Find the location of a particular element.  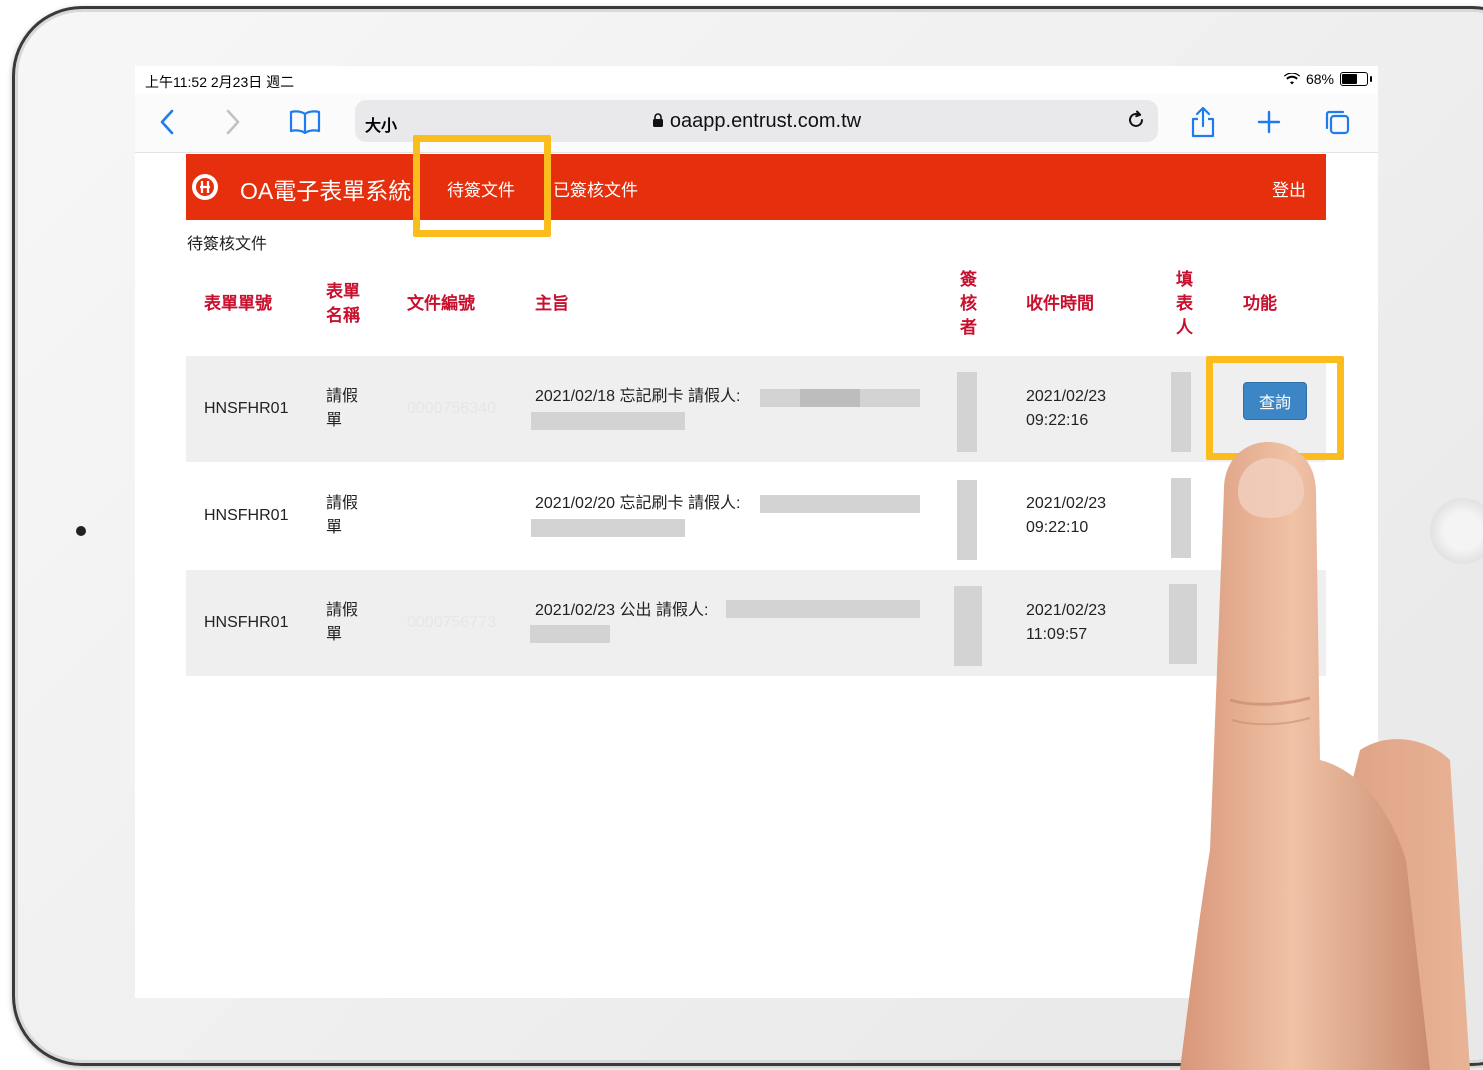

reload-icon is located at coordinates (1136, 122).